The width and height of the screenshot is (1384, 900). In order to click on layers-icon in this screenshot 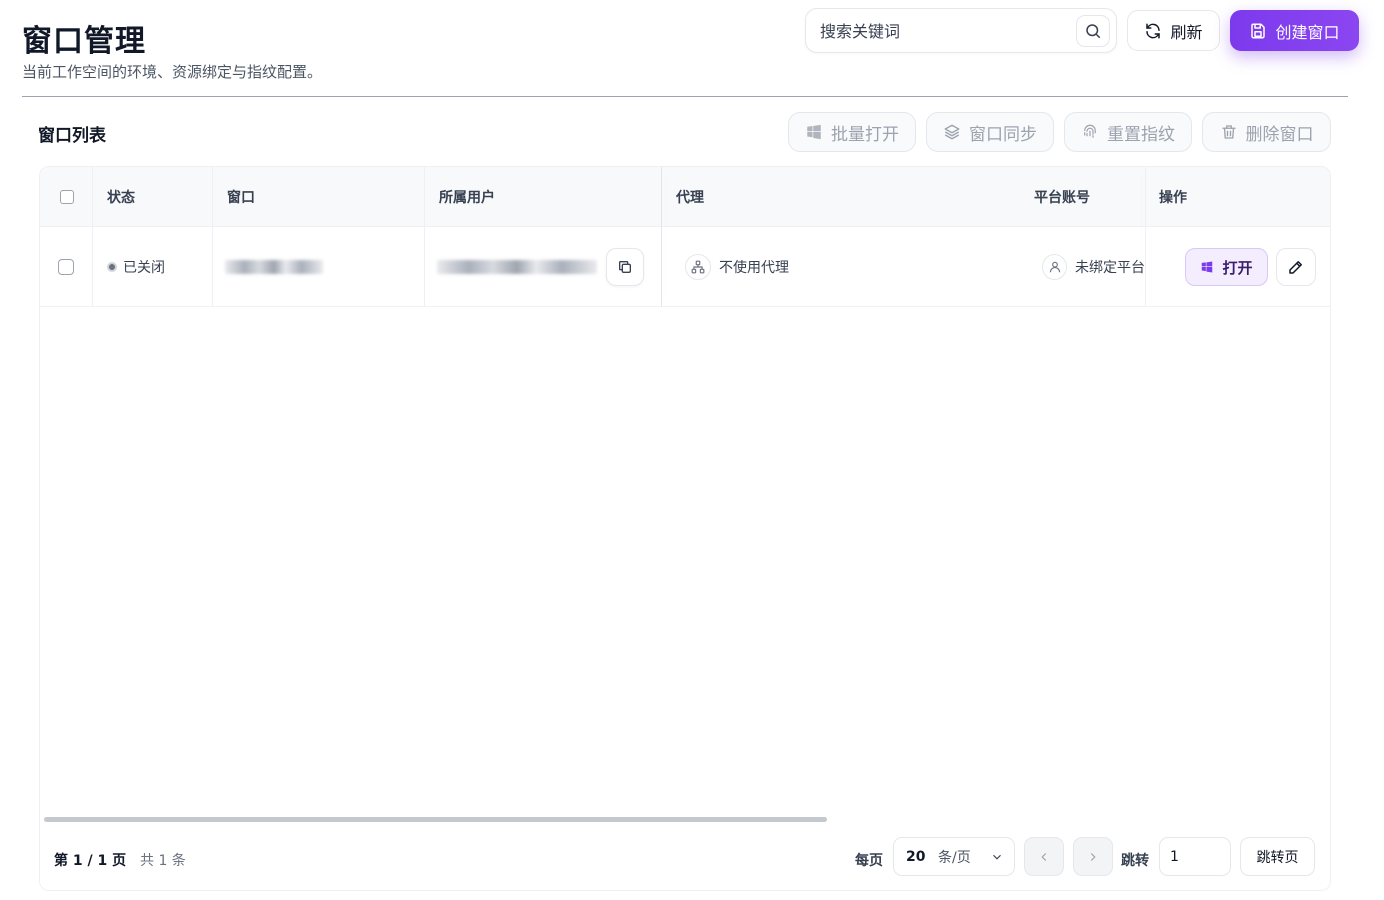, I will do `click(952, 132)`.